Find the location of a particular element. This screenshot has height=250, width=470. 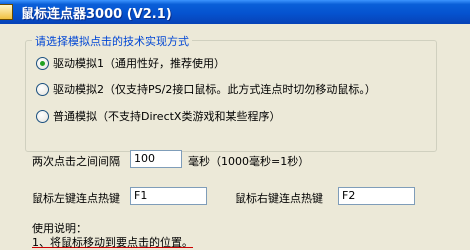

usage-step-1: 1、将鼠标移动到要点击的位置。 is located at coordinates (112, 242).